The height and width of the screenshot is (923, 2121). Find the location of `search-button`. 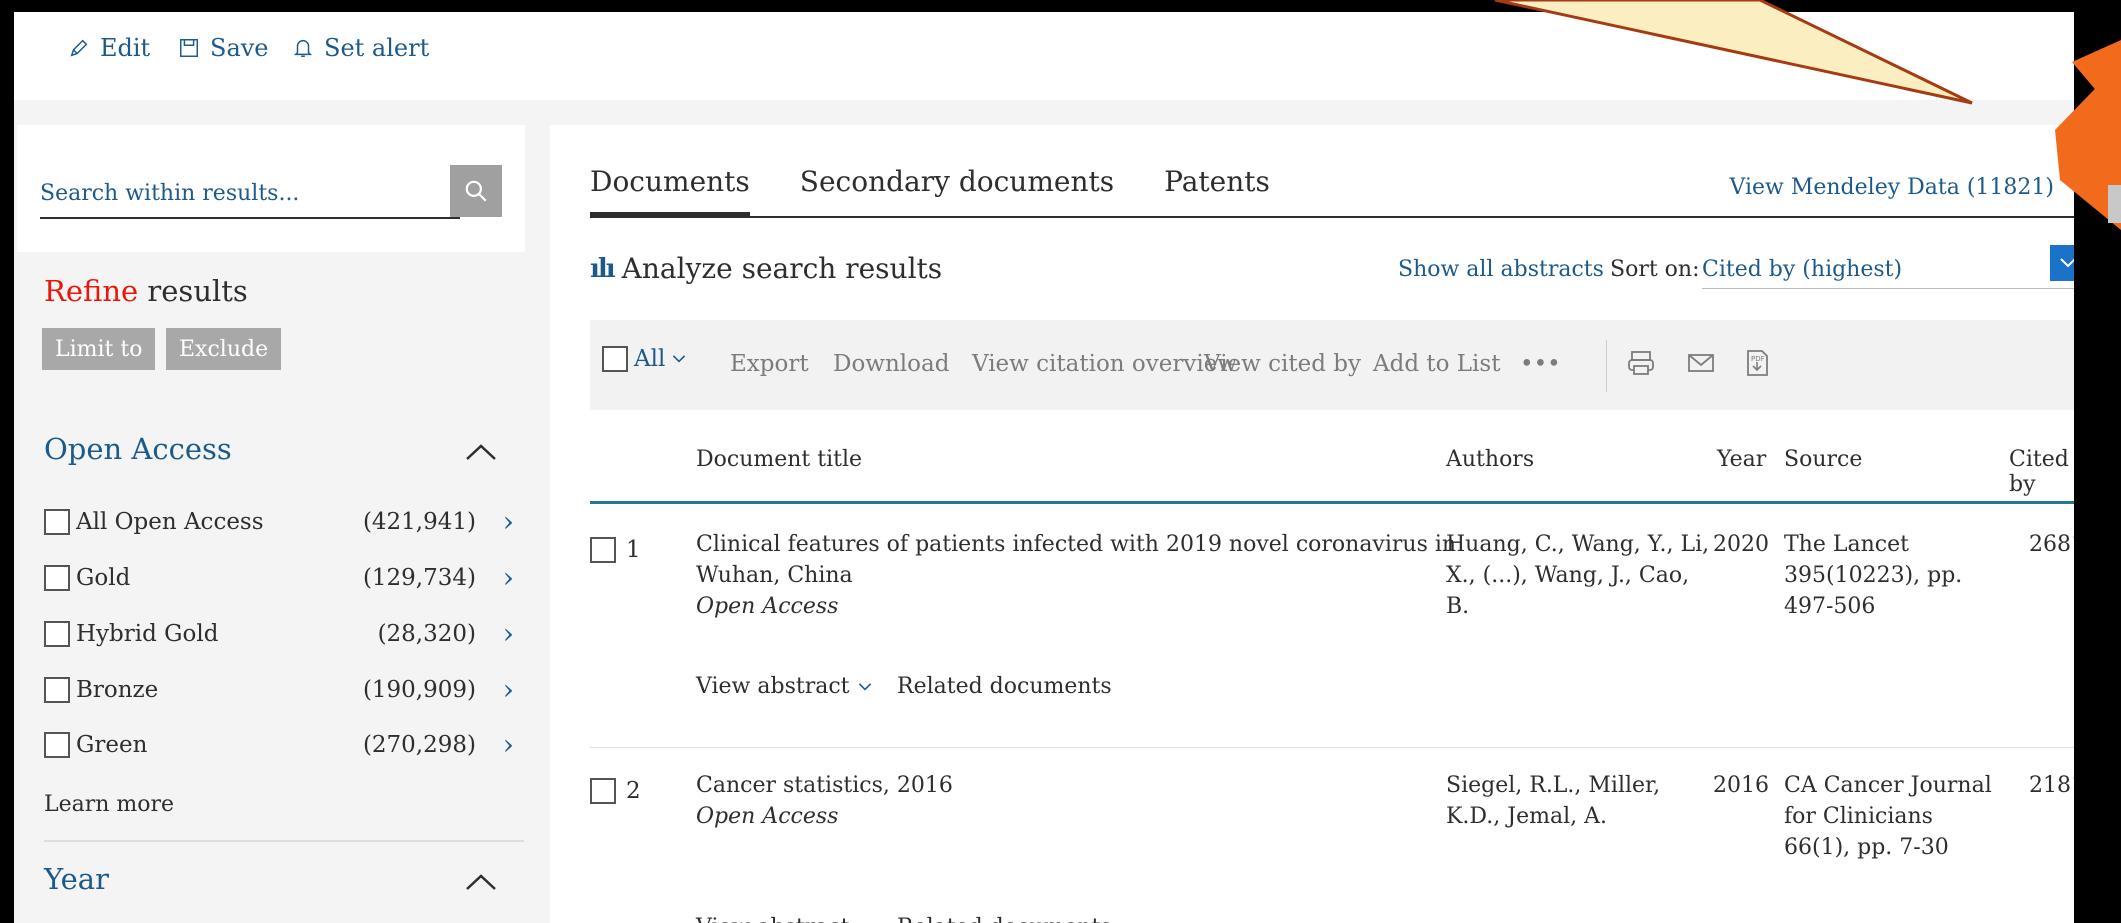

search-button is located at coordinates (476, 191).